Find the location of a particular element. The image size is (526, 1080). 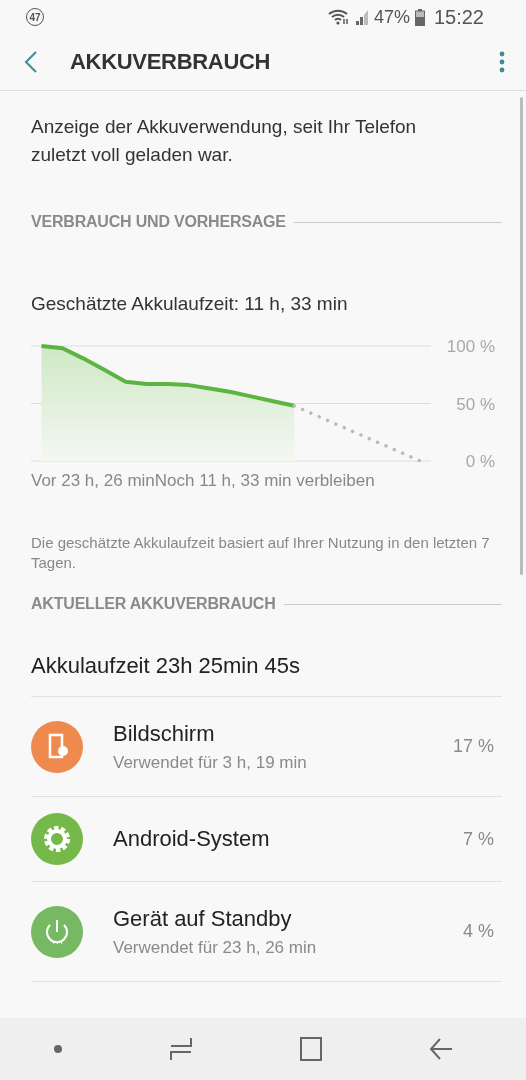

recent-apps-button is located at coordinates (180, 1049).